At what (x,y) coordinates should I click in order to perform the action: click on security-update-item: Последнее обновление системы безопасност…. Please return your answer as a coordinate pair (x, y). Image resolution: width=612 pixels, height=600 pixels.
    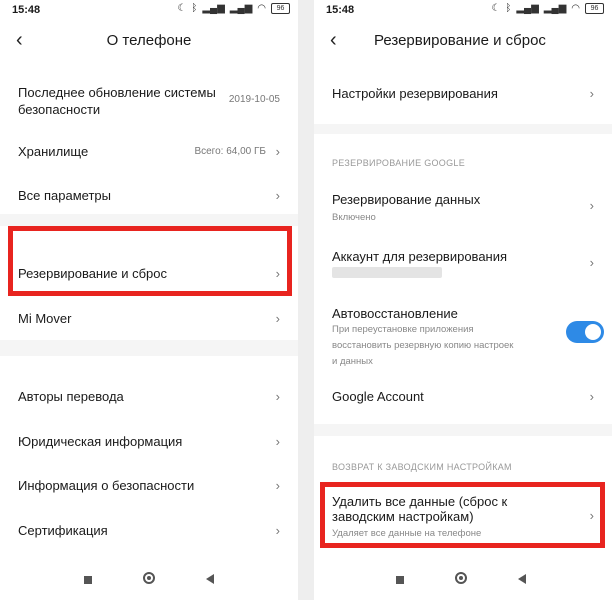
    Looking at the image, I should click on (149, 104).